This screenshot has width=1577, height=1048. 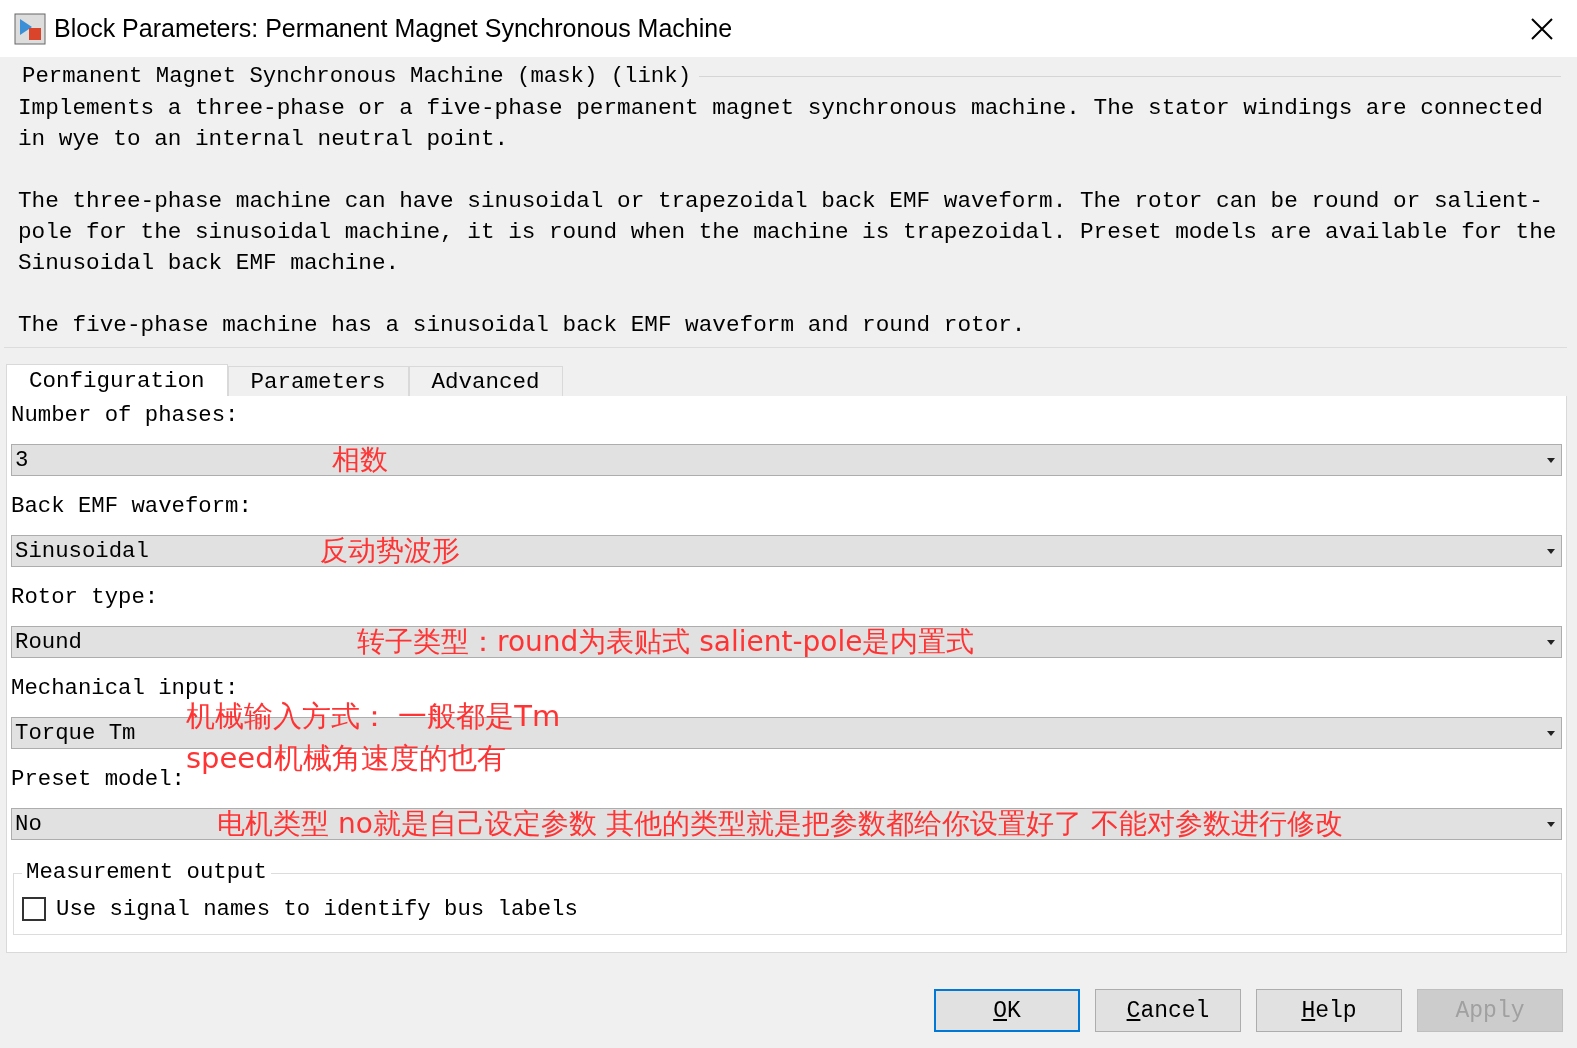 I want to click on annotation-text: 转子类型：round为表贴式 salient-pole是内置式, so click(x=666, y=642).